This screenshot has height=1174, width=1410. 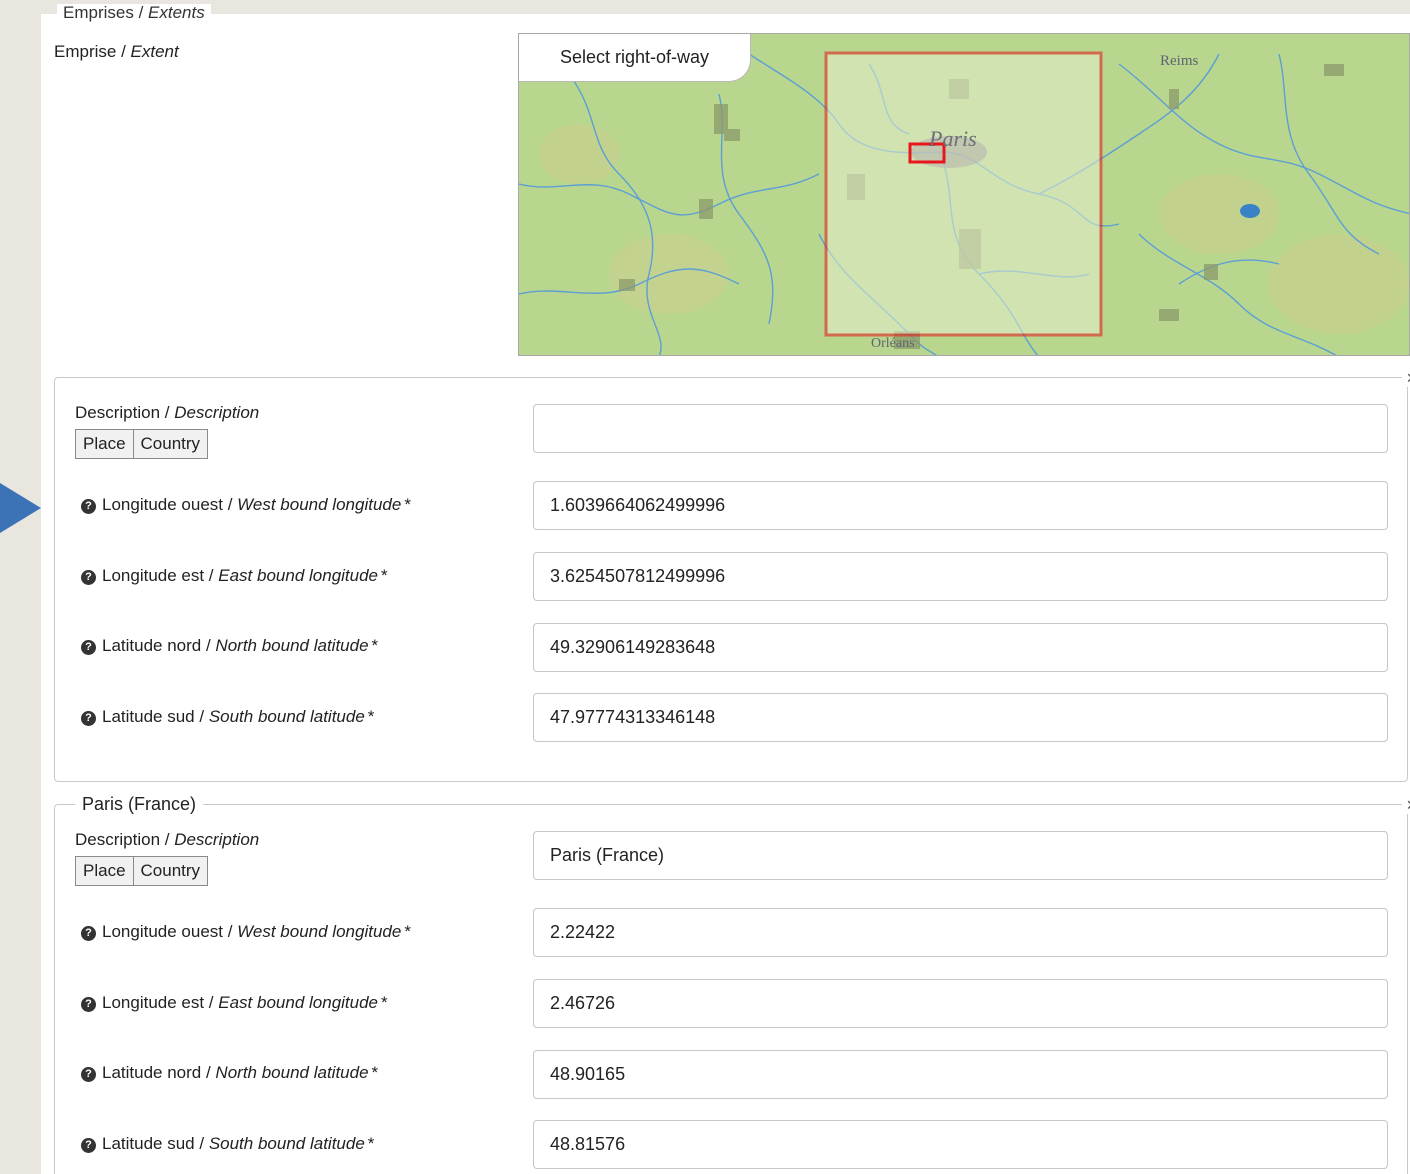 What do you see at coordinates (893, 343) in the screenshot?
I see `map-label-orleans: Orléans` at bounding box center [893, 343].